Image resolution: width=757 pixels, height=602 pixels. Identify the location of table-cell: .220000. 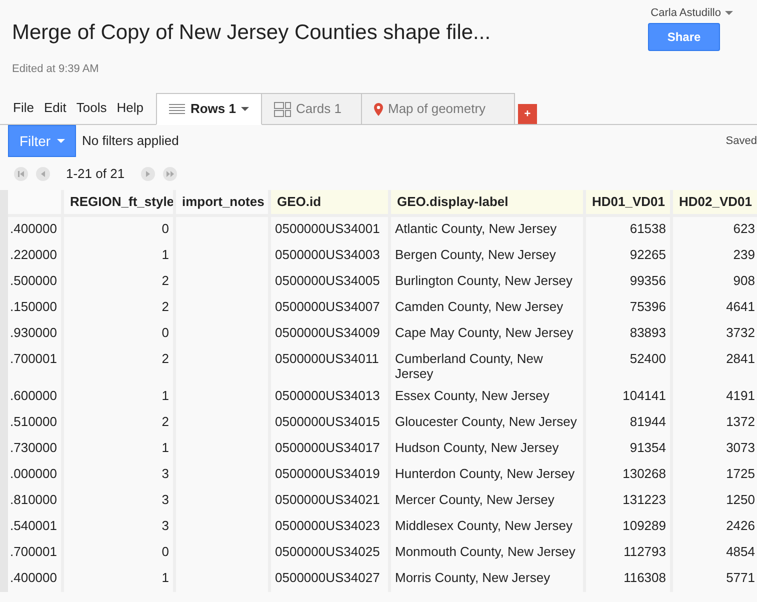
(36, 255).